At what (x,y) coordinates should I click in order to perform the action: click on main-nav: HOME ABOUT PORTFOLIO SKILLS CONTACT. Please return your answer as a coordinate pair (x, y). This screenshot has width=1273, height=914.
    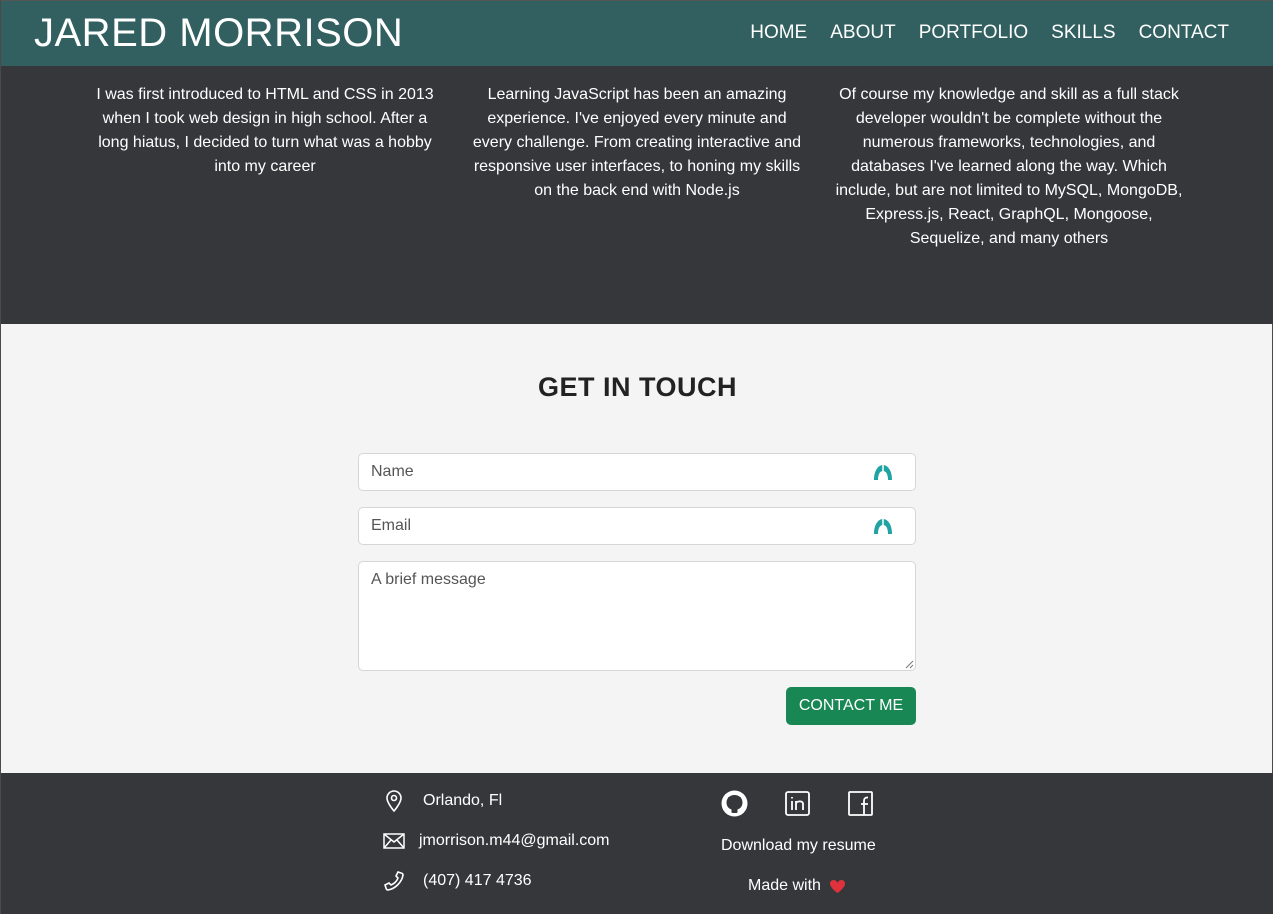
    Looking at the image, I should click on (989, 33).